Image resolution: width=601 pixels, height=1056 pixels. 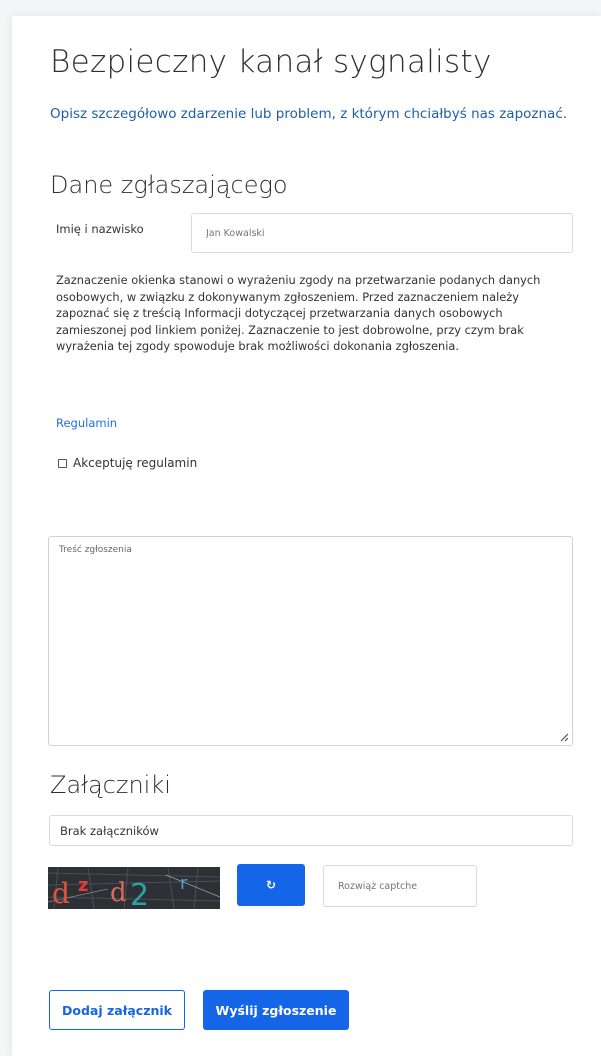 I want to click on name-input, so click(x=382, y=233).